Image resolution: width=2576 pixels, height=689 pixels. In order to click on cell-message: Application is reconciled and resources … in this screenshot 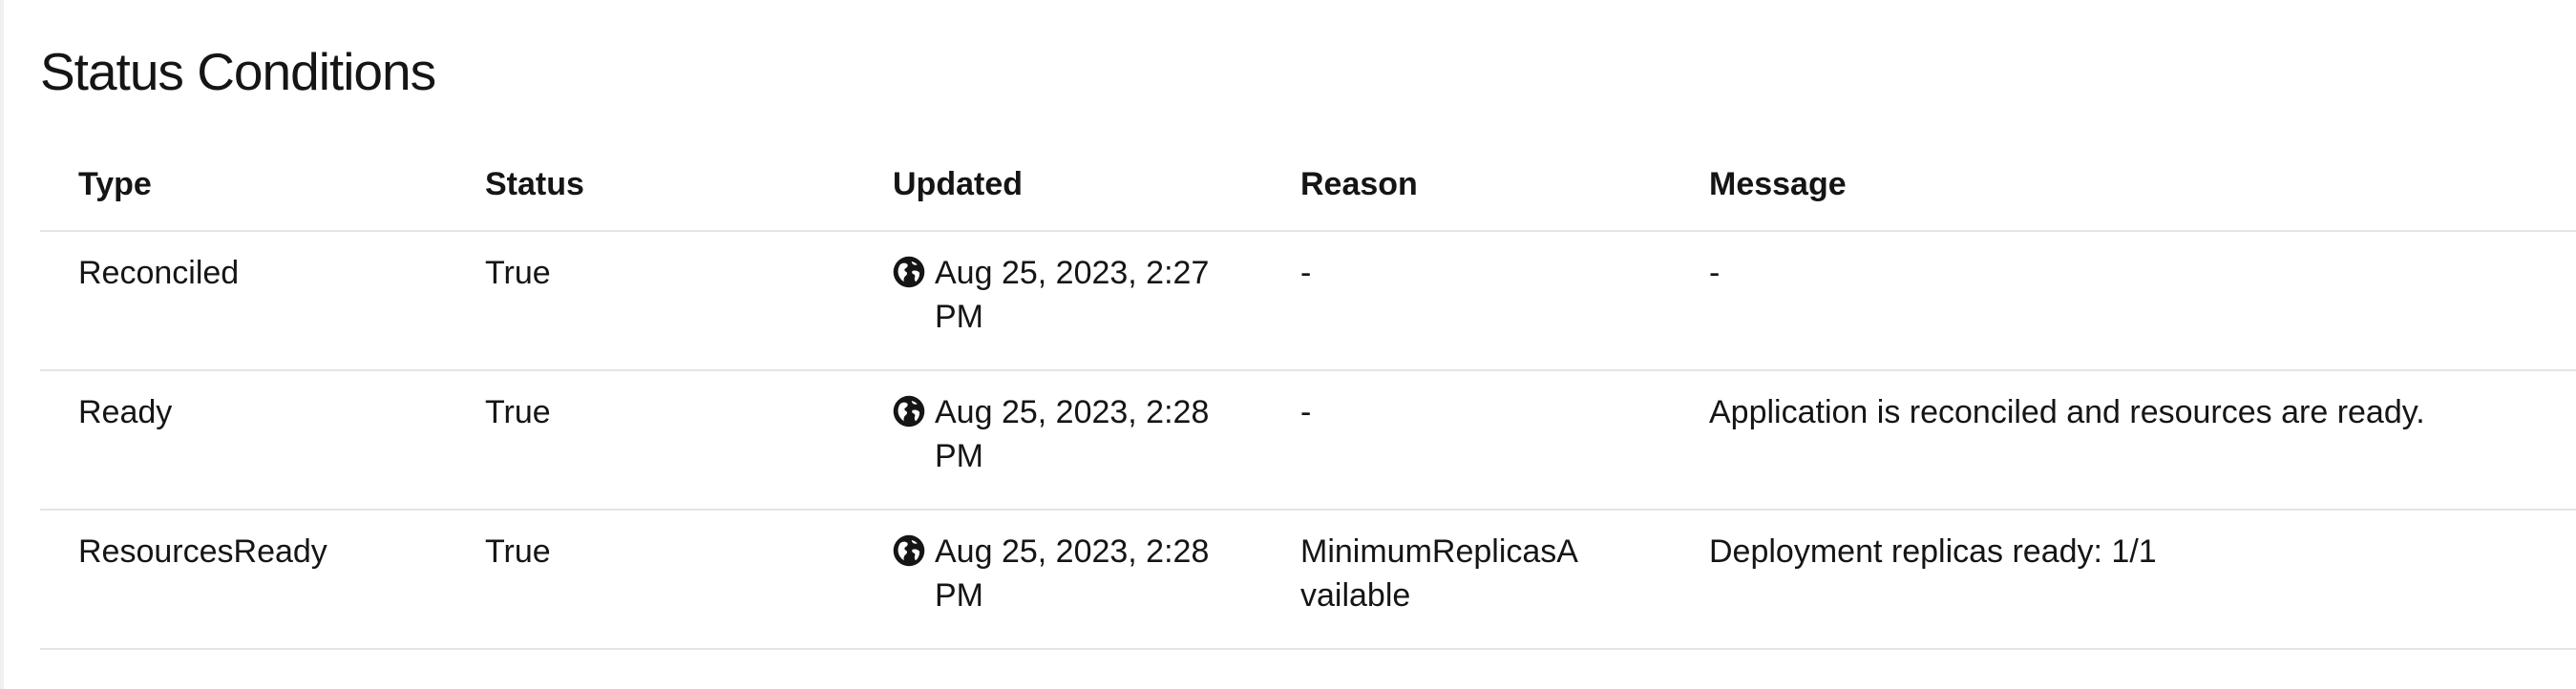, I will do `click(2123, 440)`.